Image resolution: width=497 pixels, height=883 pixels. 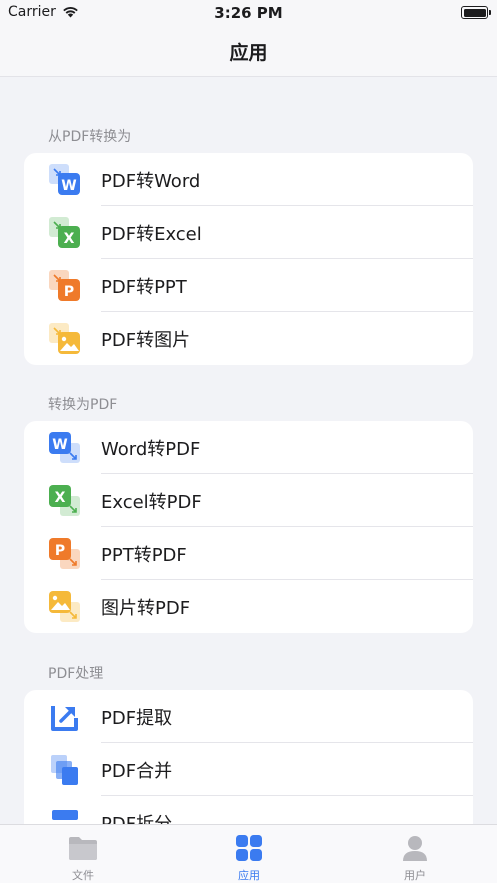 What do you see at coordinates (248, 769) in the screenshot?
I see `row-pdf-merge: PDF合并` at bounding box center [248, 769].